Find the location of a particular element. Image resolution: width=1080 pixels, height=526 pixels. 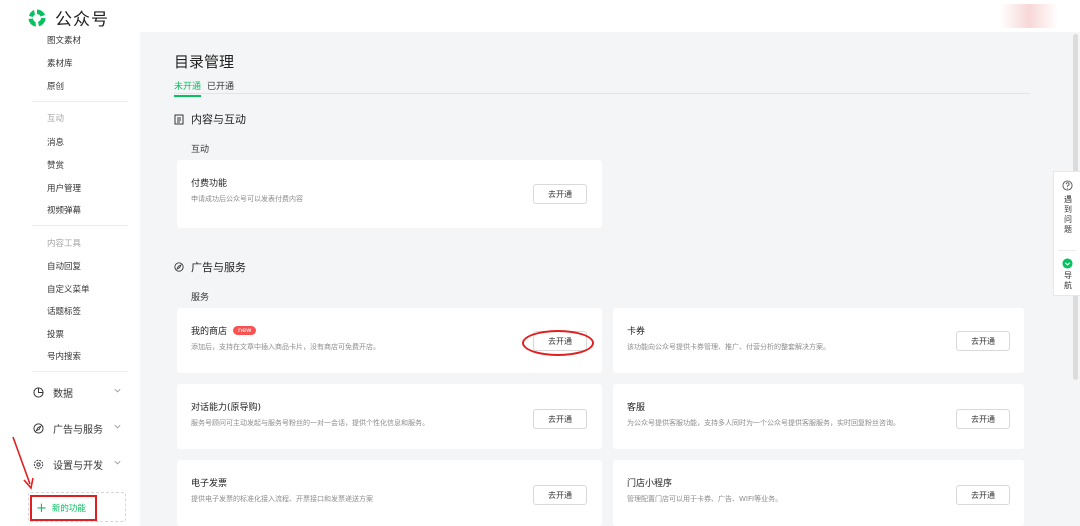

new-feature-button: + 新的功能 is located at coordinates (63, 508).